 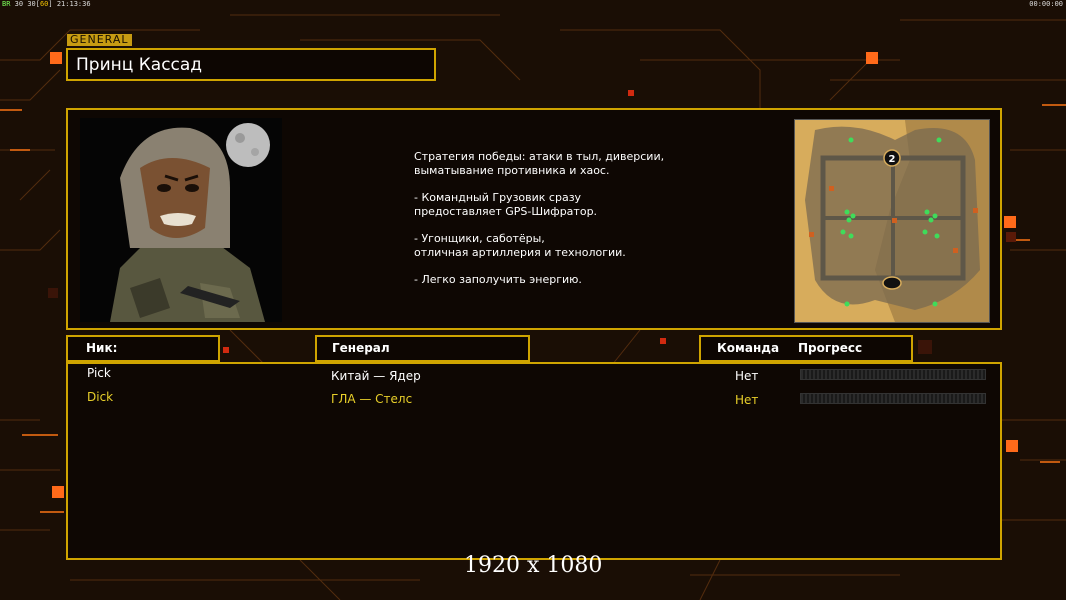 What do you see at coordinates (181, 220) in the screenshot?
I see `general-portrait` at bounding box center [181, 220].